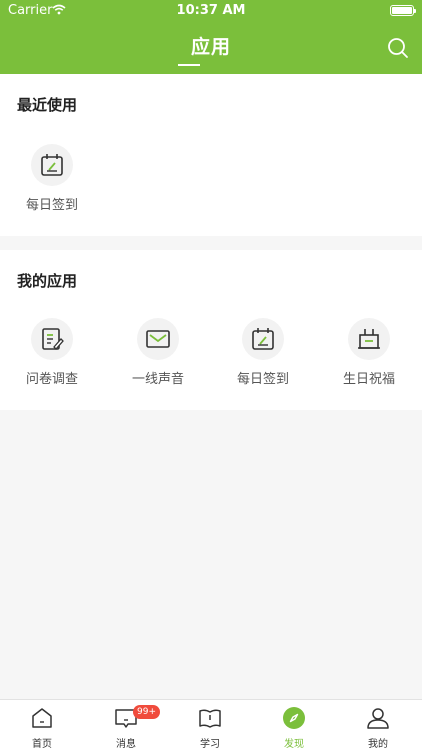 The width and height of the screenshot is (422, 750). What do you see at coordinates (294, 744) in the screenshot?
I see `tab-label: 发现` at bounding box center [294, 744].